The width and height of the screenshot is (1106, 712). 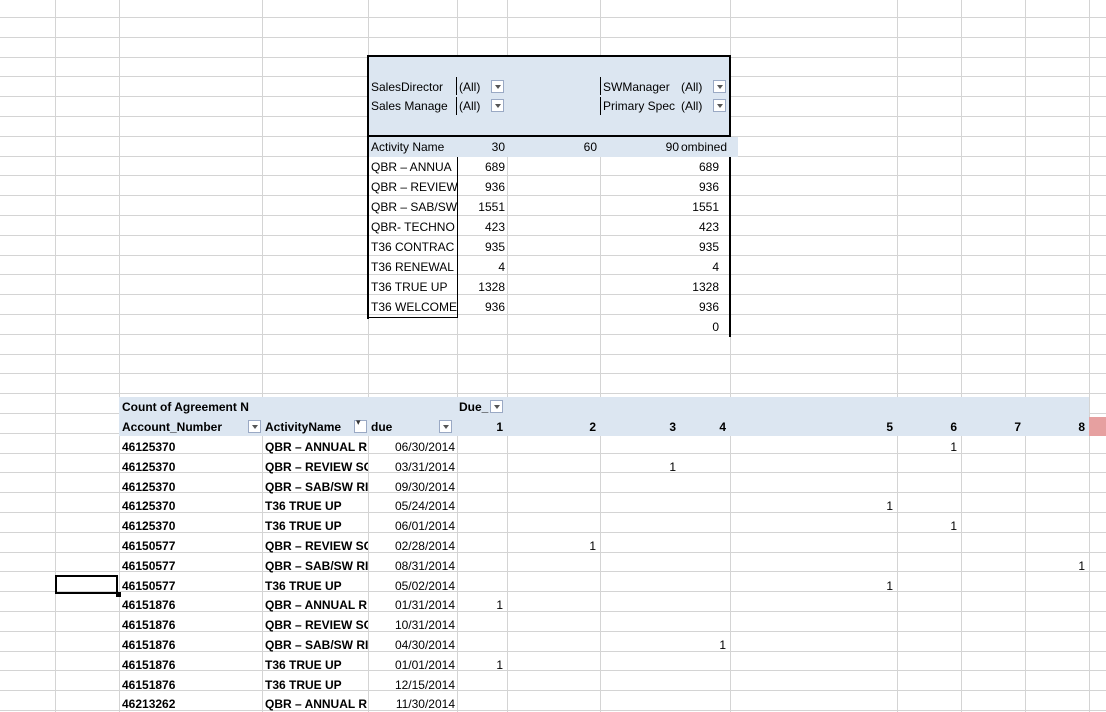 I want to click on pivot2-title: Count of Agreement N, so click(x=185, y=407).